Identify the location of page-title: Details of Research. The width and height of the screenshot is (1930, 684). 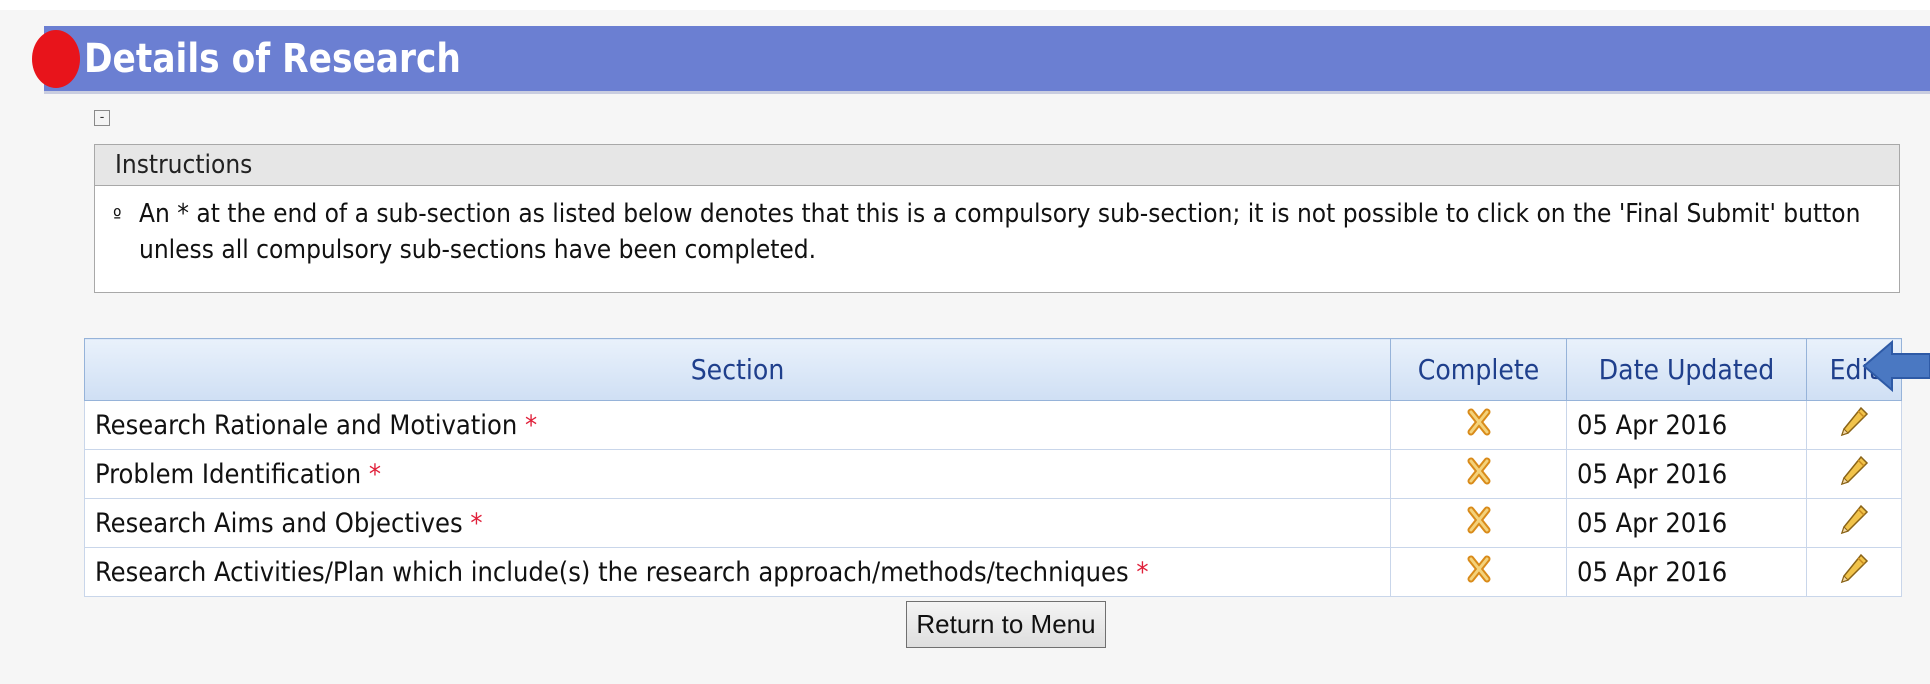
(272, 59).